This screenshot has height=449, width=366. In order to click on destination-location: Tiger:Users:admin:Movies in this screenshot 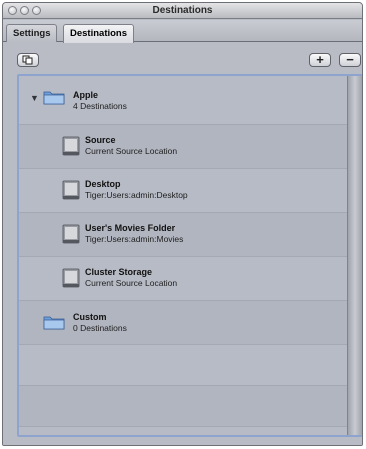, I will do `click(134, 239)`.